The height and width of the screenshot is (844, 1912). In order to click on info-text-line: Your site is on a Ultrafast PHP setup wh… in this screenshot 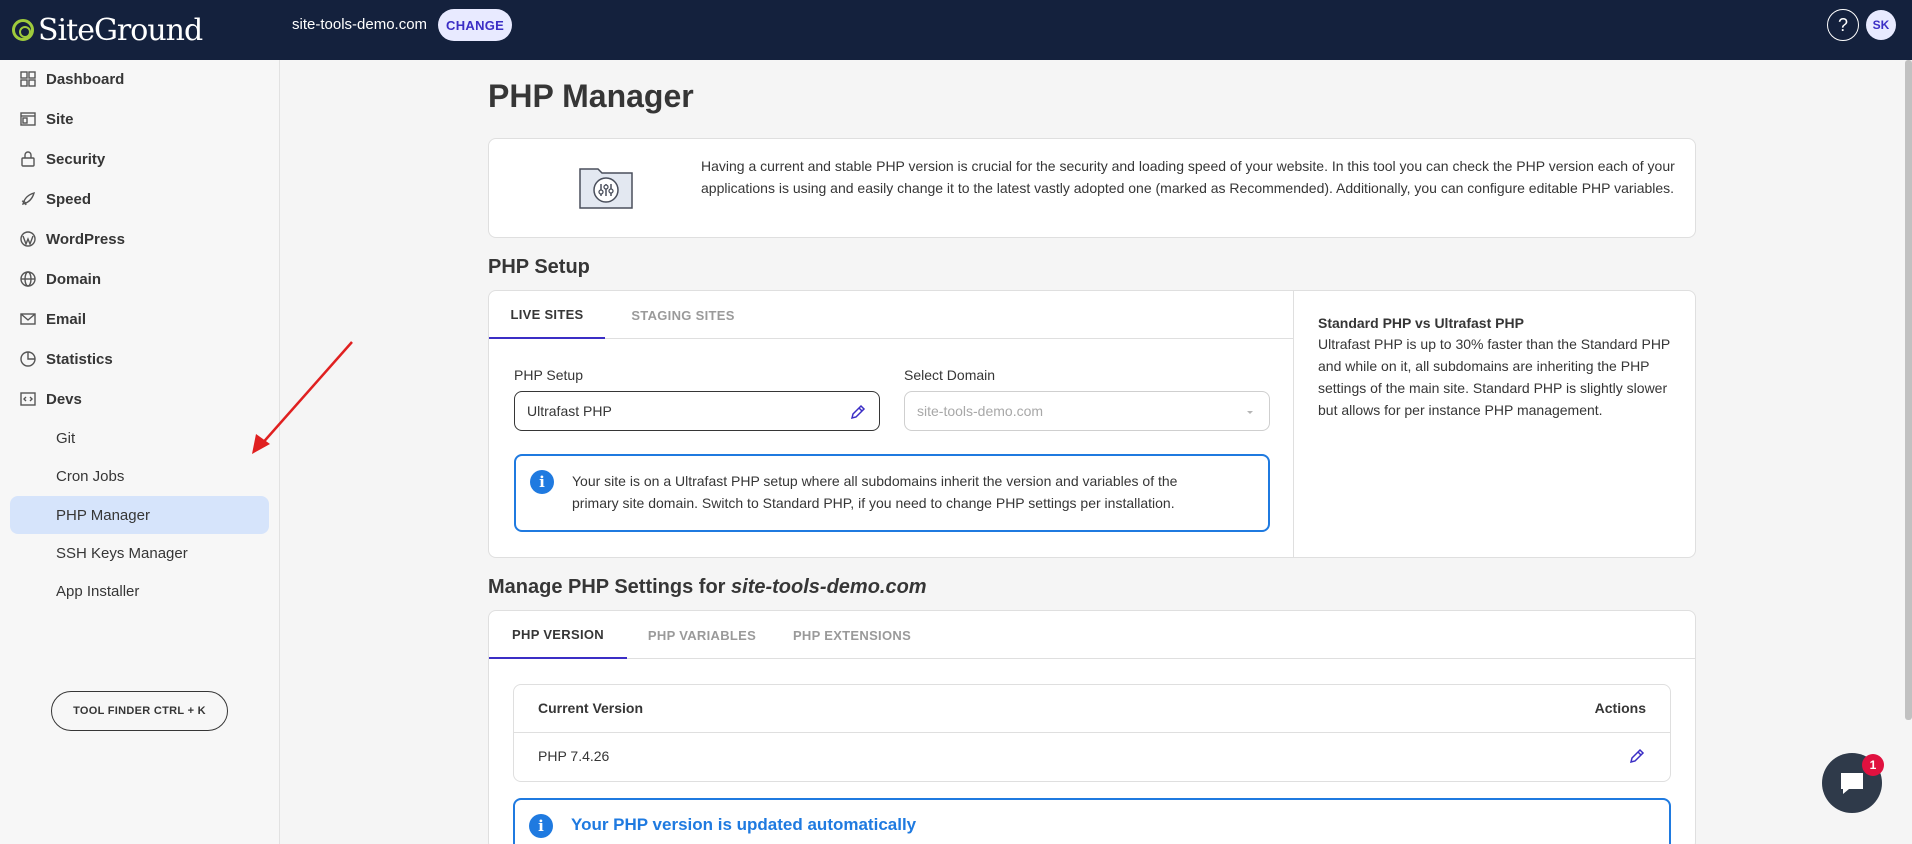, I will do `click(875, 481)`.